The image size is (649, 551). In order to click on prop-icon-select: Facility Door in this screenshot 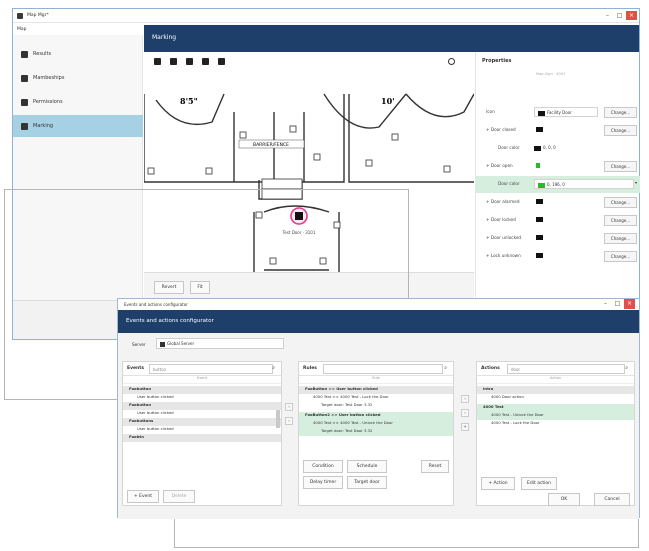, I will do `click(566, 112)`.